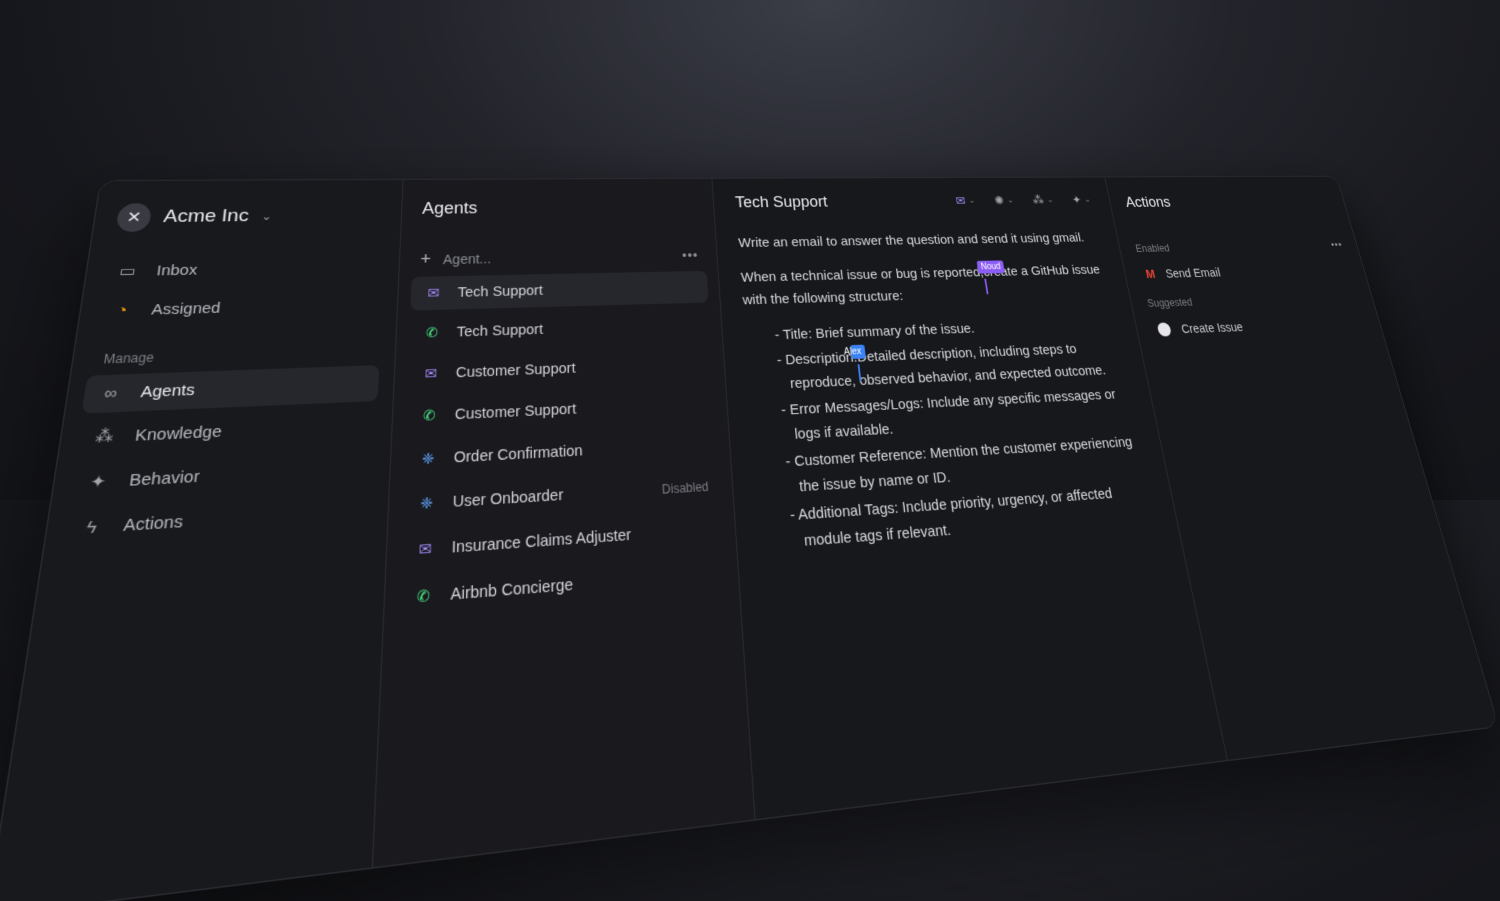 This screenshot has width=1500, height=901. I want to click on agents-title: Agents, so click(449, 208).